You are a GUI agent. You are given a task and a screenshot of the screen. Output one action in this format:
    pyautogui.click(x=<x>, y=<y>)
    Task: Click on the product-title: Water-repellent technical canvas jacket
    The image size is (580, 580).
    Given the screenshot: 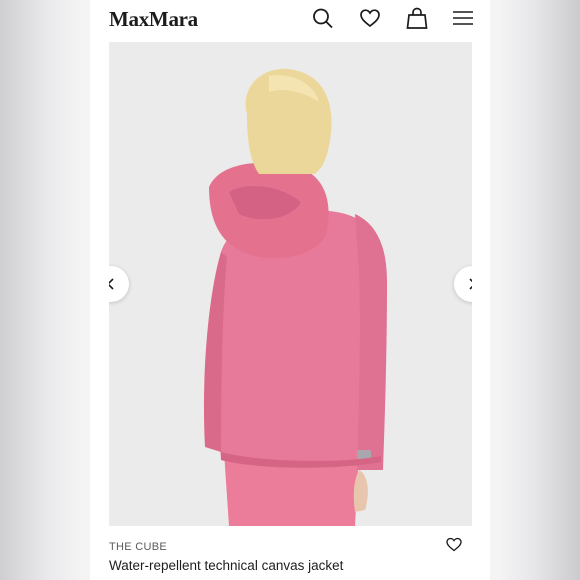 What is the action you would take?
    pyautogui.click(x=226, y=565)
    